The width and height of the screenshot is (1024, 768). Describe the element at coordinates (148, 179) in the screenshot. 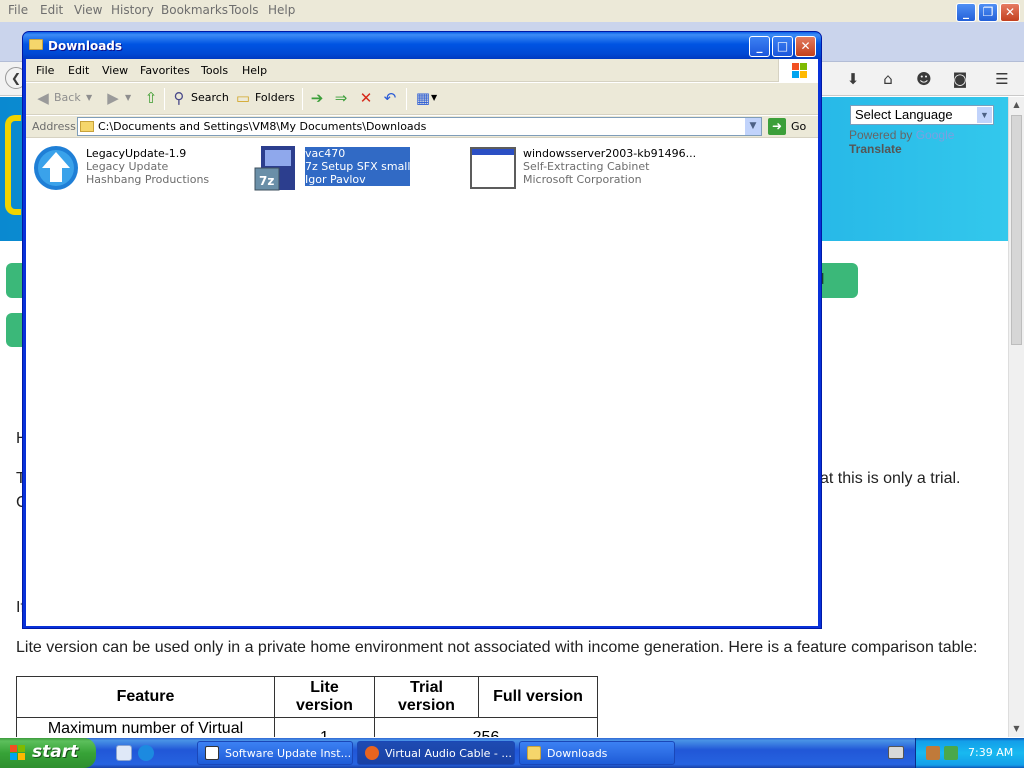

I see `file-company: Hashbang Productions` at that location.